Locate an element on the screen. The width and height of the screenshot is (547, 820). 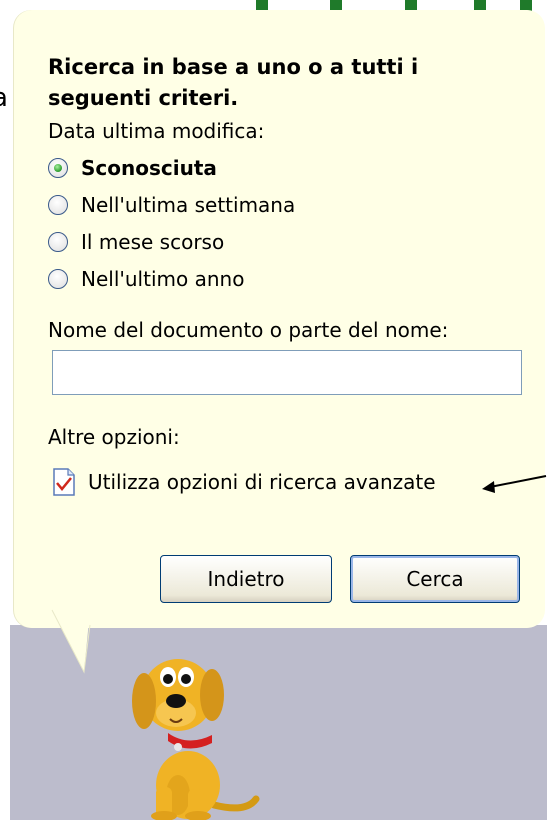
dog-assistant-icon is located at coordinates (196, 739).